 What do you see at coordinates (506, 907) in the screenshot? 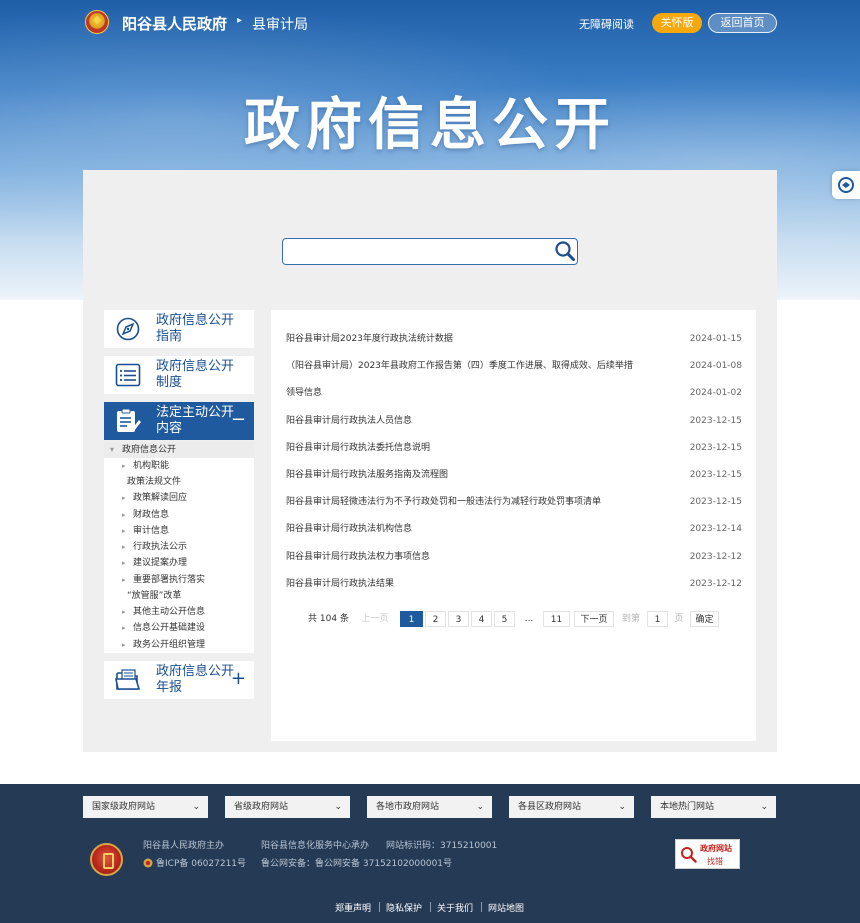
I see `footer-link-sitemap: 网站地图` at bounding box center [506, 907].